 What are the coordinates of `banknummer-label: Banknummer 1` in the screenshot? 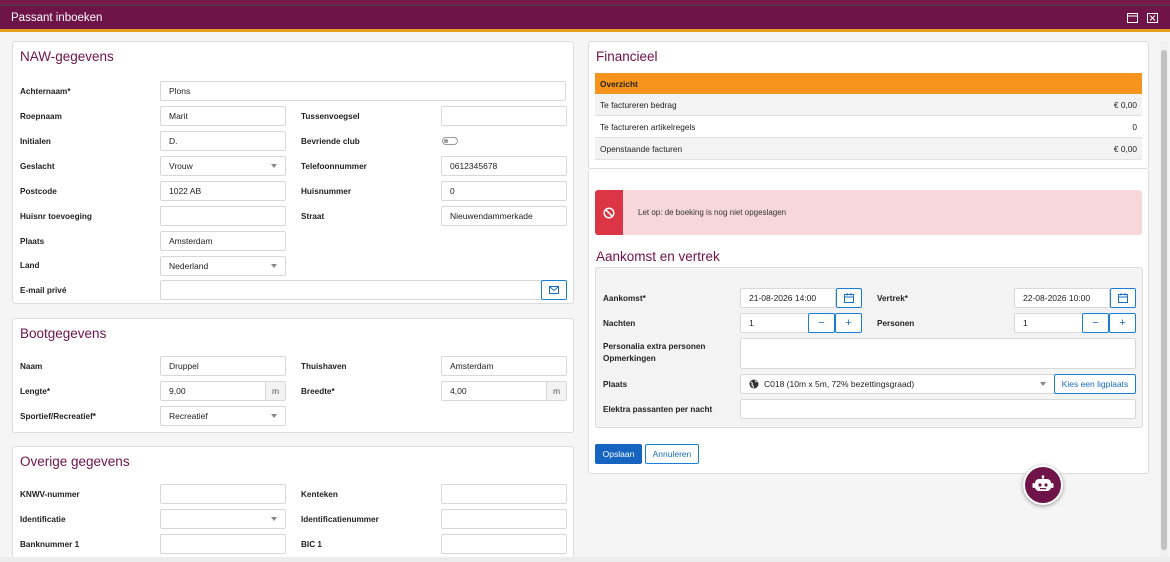 It's located at (50, 544).